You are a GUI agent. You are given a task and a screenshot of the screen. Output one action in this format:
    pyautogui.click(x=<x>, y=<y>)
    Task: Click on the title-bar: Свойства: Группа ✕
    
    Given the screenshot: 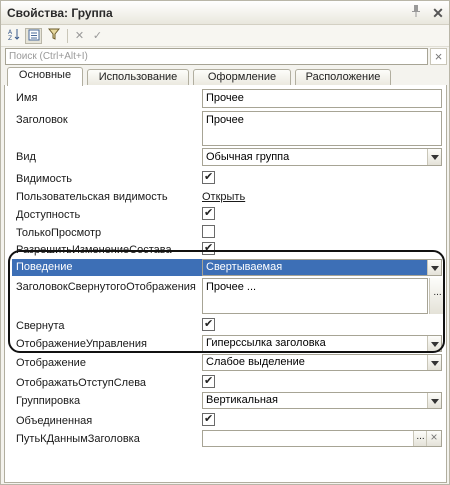 What is the action you would take?
    pyautogui.click(x=225, y=13)
    